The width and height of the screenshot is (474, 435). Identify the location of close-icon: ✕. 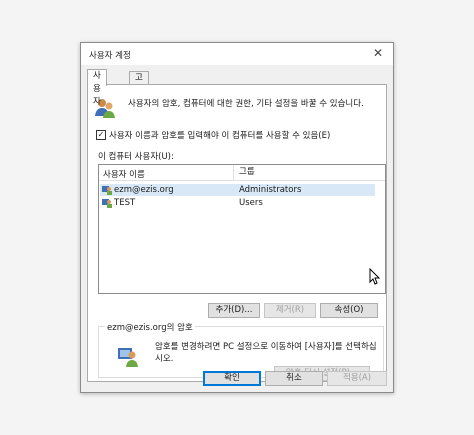
(378, 53).